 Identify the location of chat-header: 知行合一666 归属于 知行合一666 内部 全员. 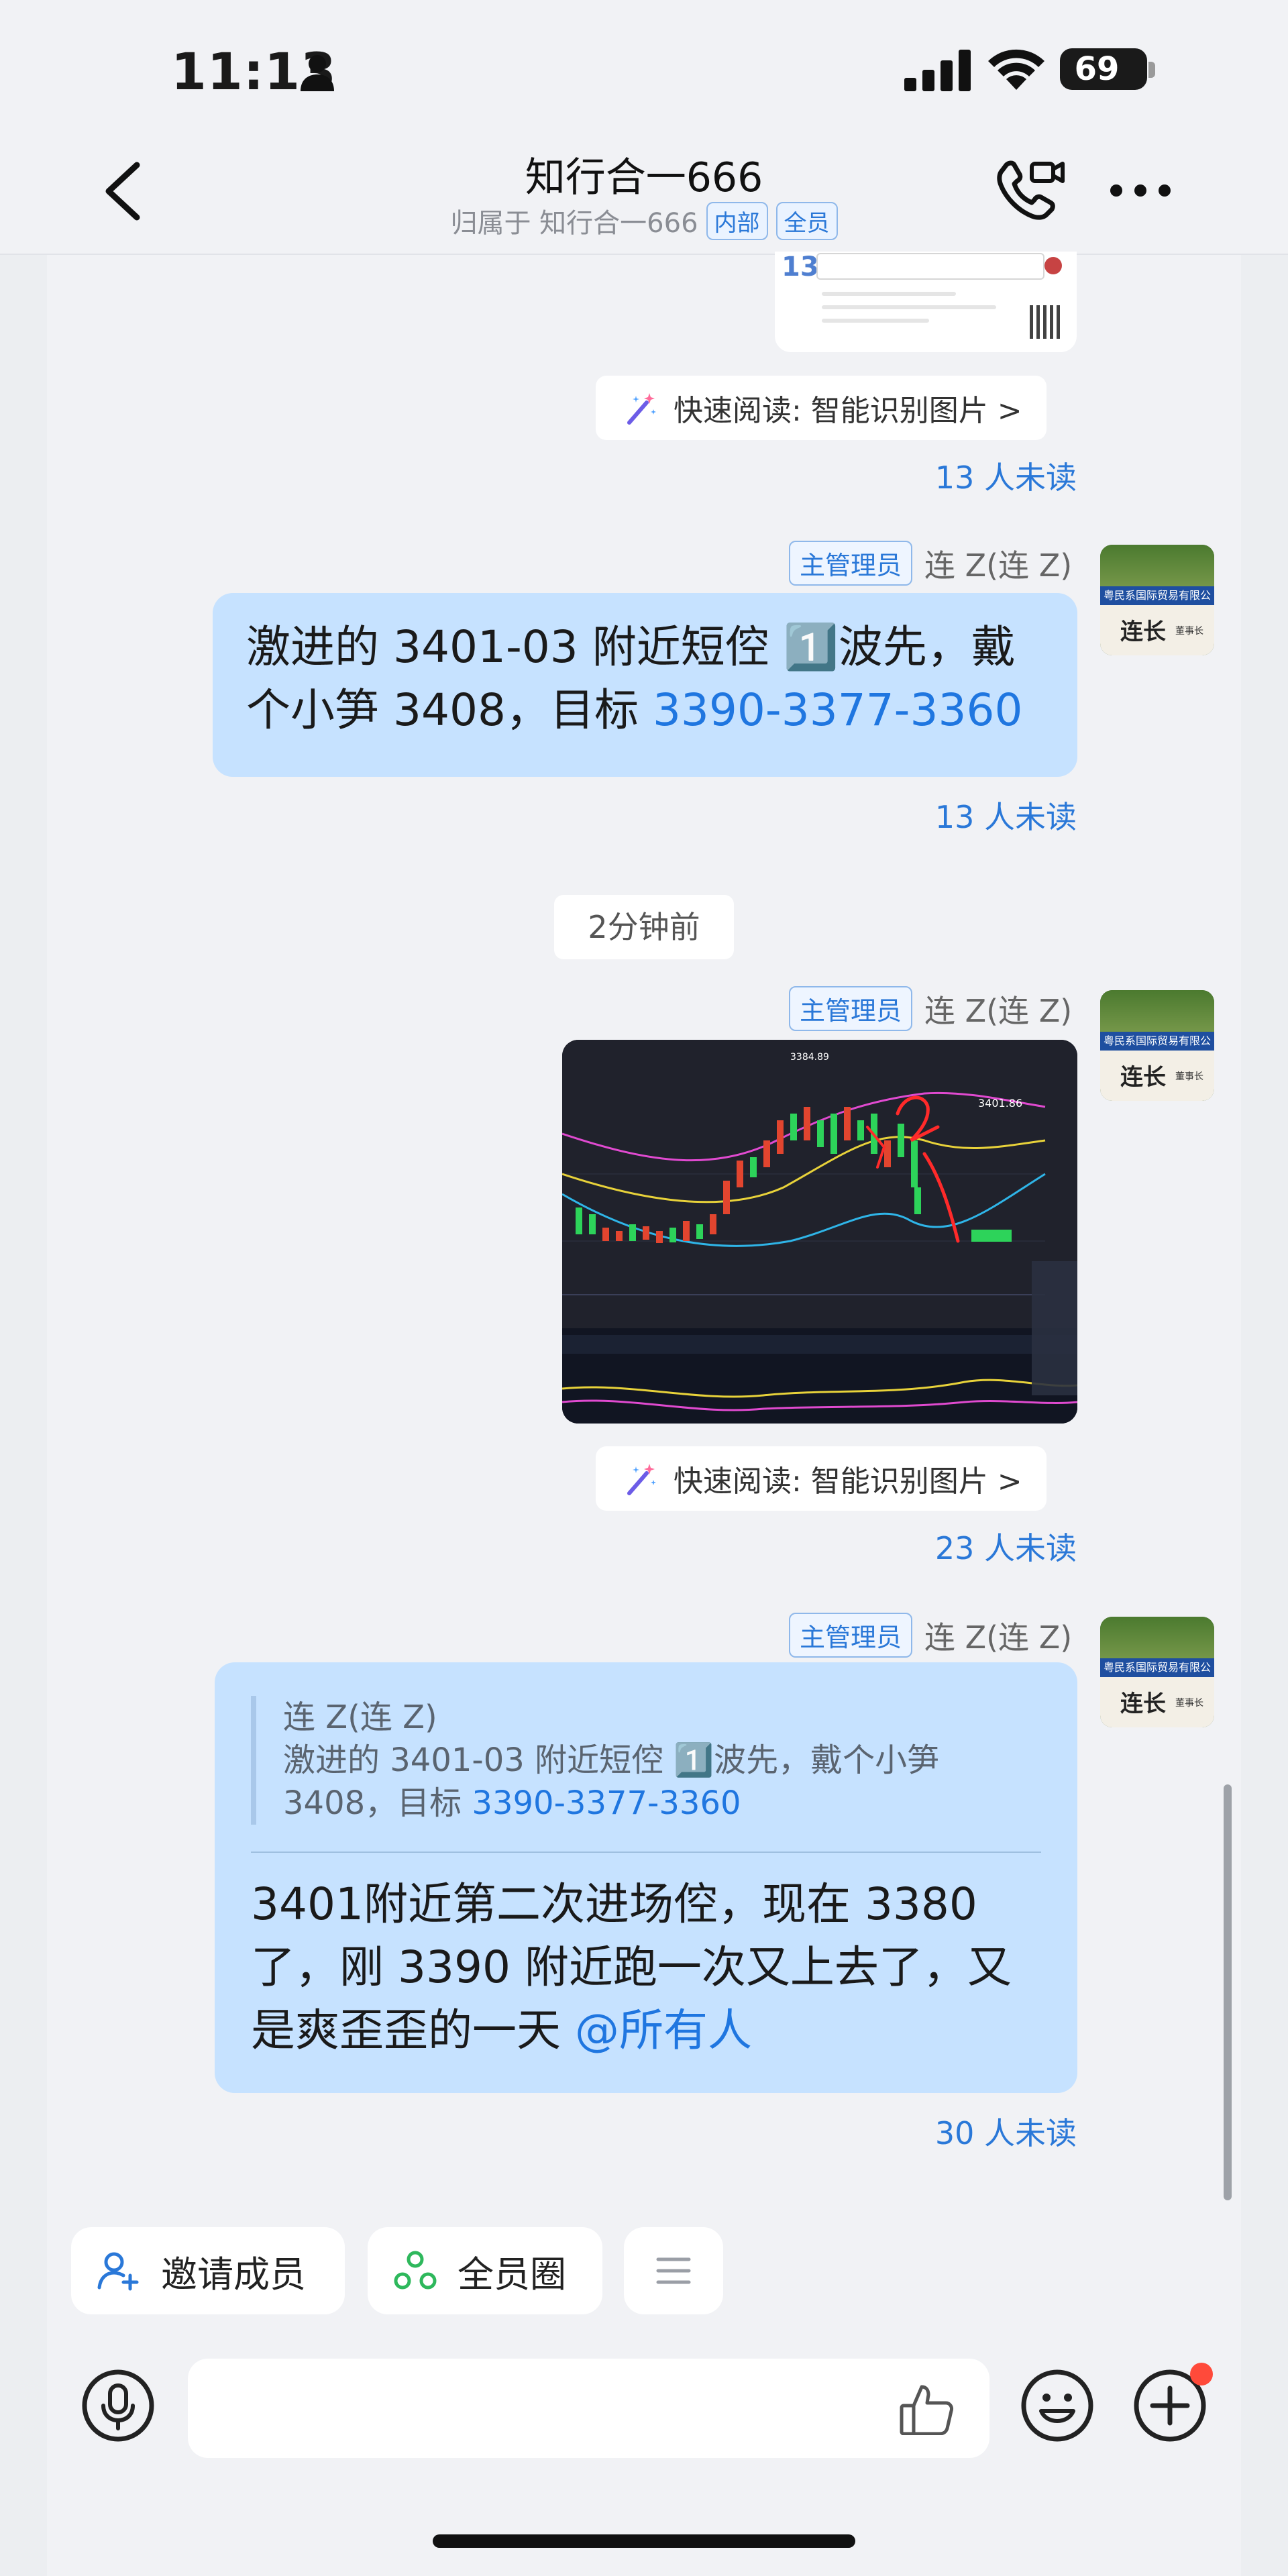
(644, 194).